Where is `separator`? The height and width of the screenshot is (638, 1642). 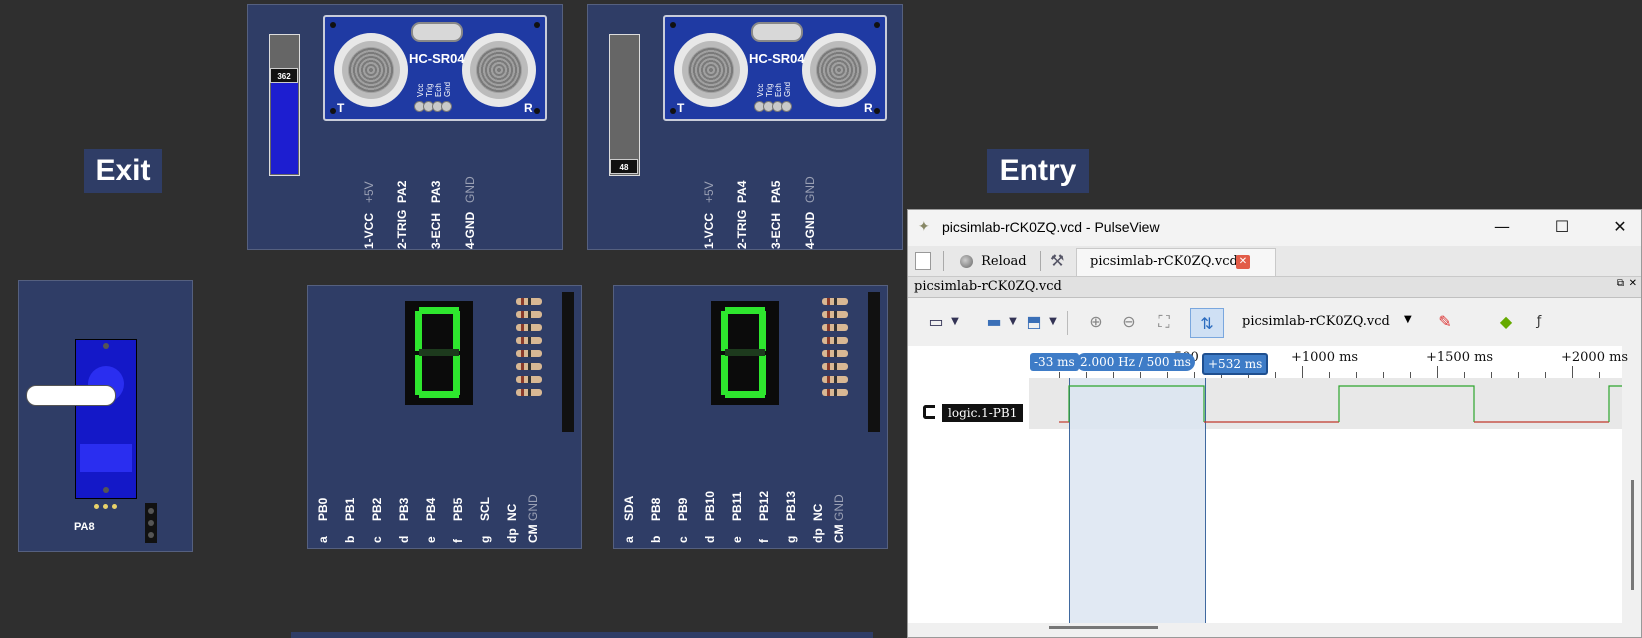 separator is located at coordinates (1067, 323).